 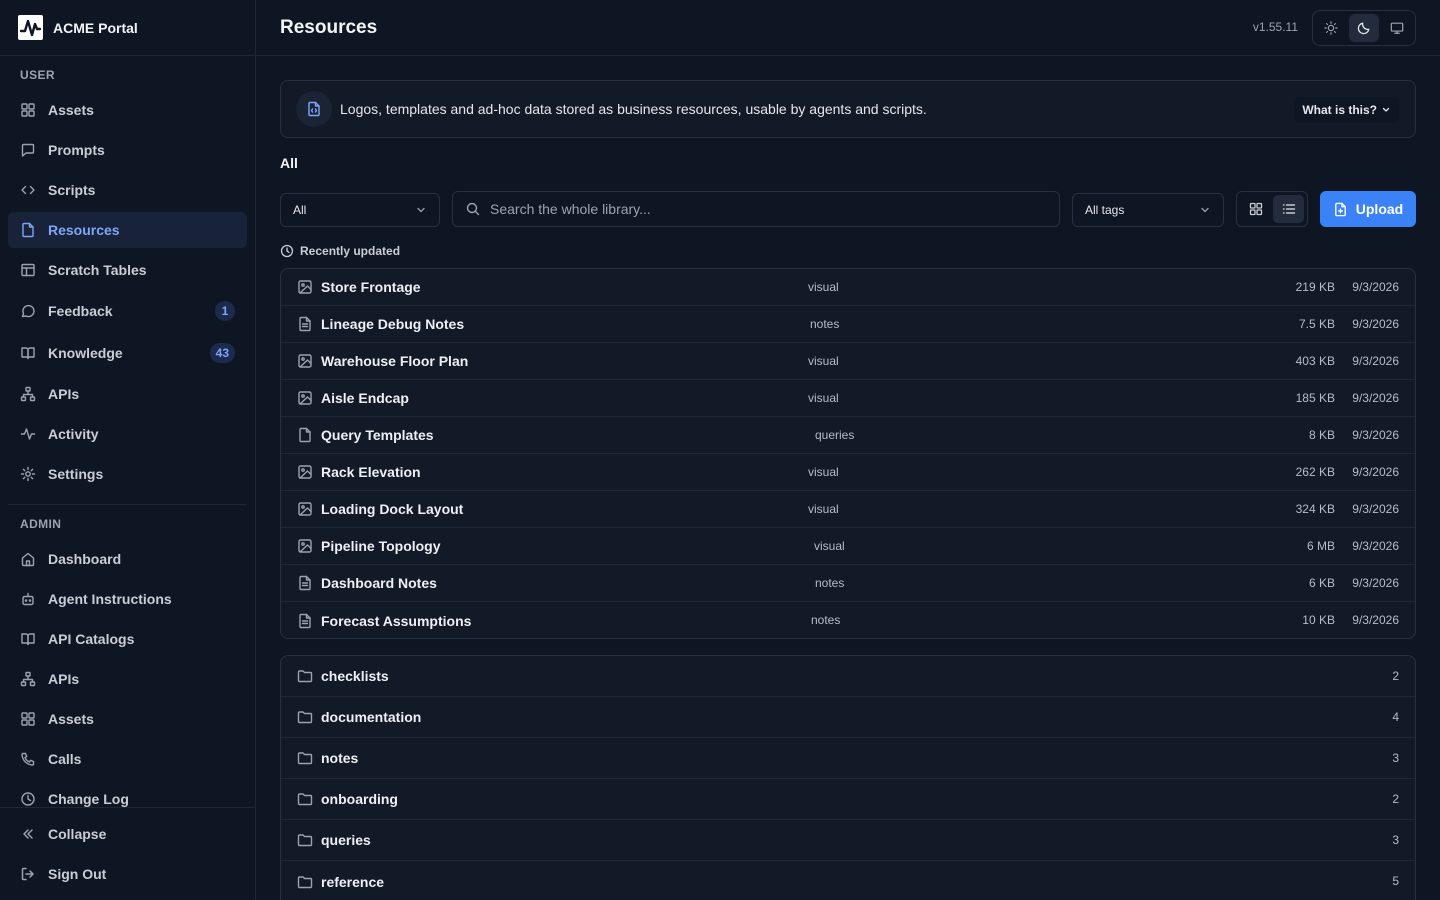 What do you see at coordinates (127, 874) in the screenshot?
I see `sign-out-button: Sign Out` at bounding box center [127, 874].